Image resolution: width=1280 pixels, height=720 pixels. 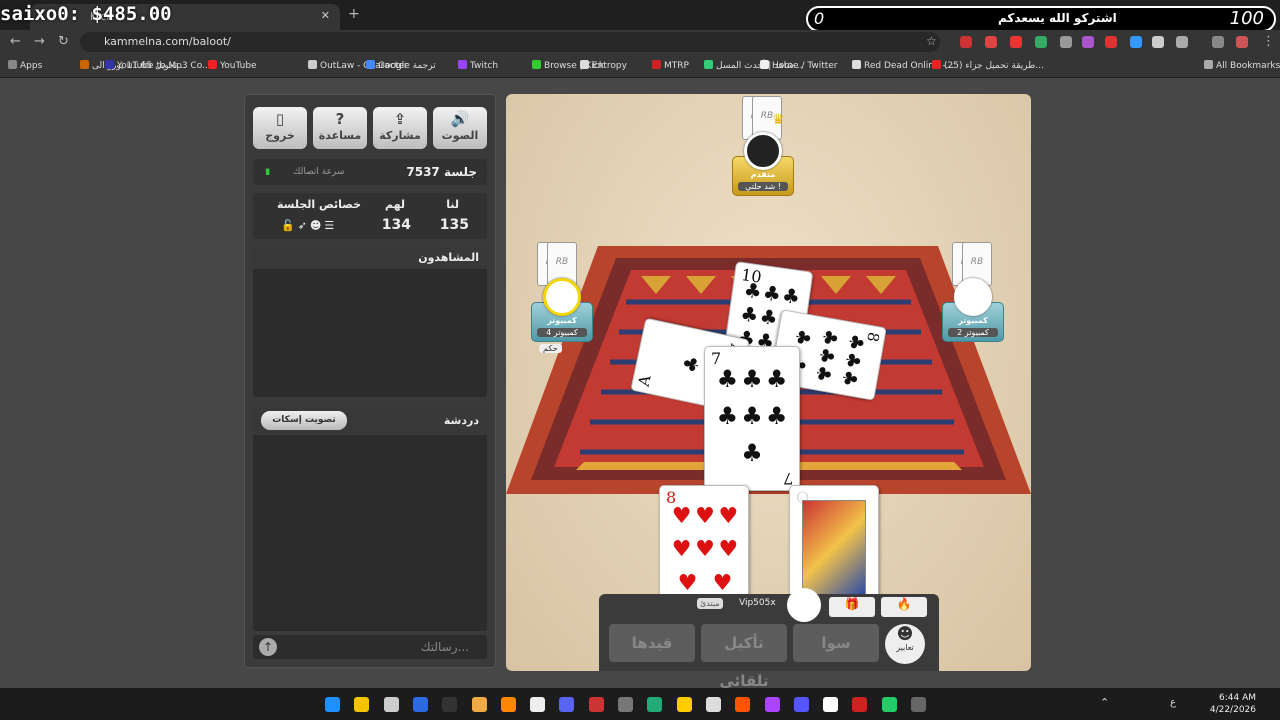 What do you see at coordinates (931, 41) in the screenshot?
I see `bookmark-star-icon: ☆` at bounding box center [931, 41].